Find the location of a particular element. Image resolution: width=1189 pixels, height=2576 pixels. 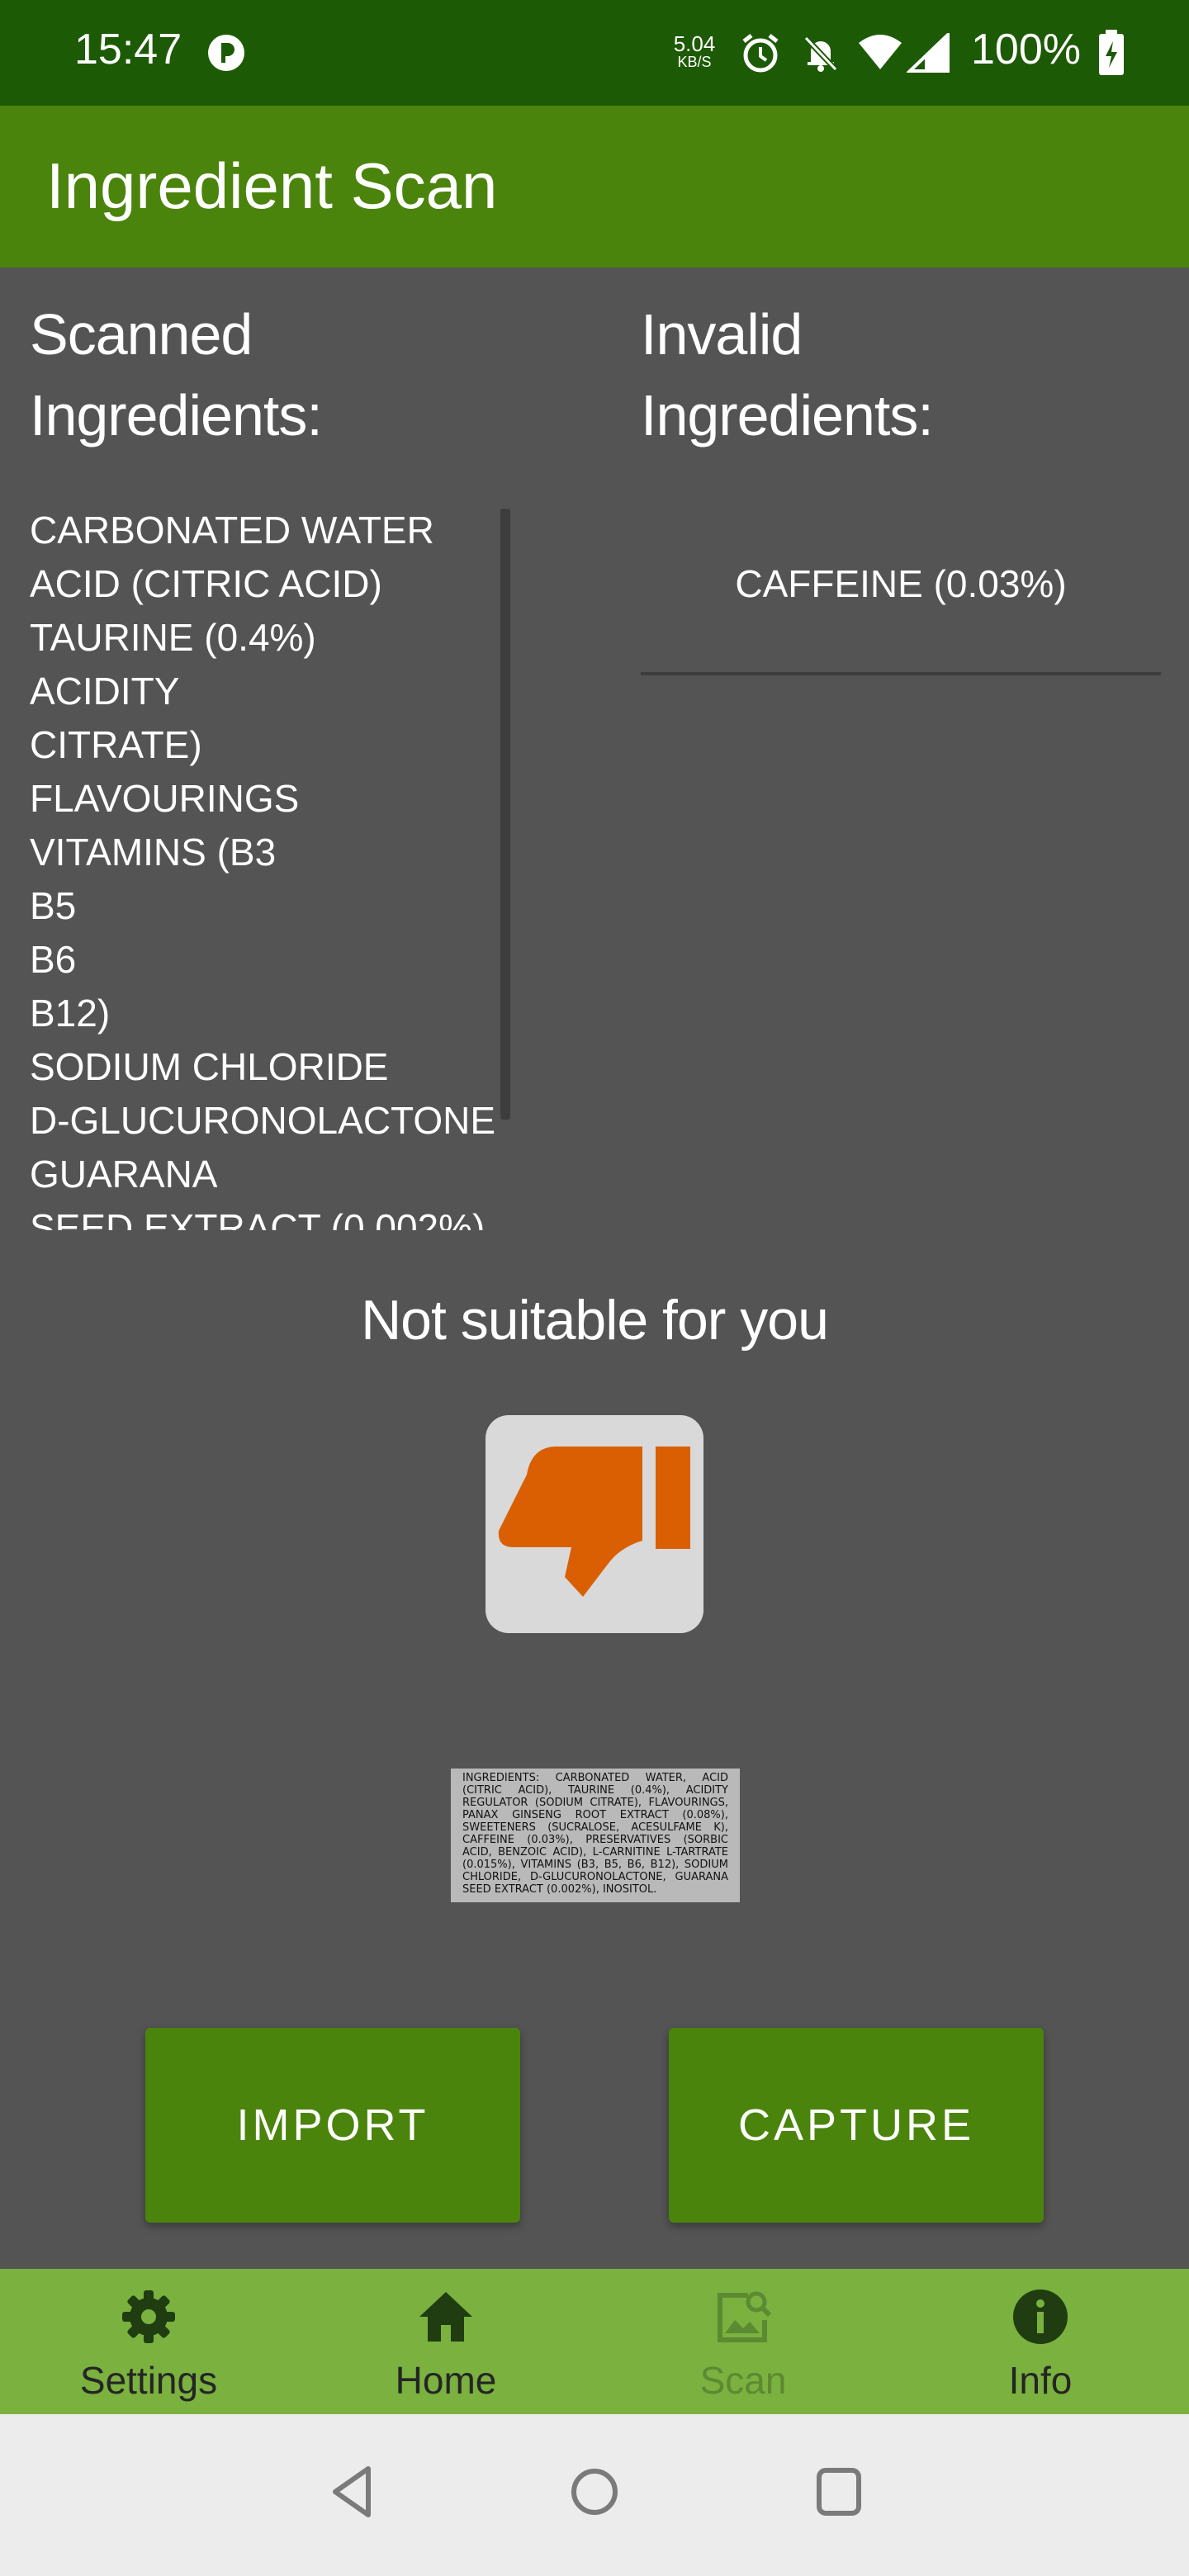

net-speed: 5.04 KB/S is located at coordinates (694, 50).